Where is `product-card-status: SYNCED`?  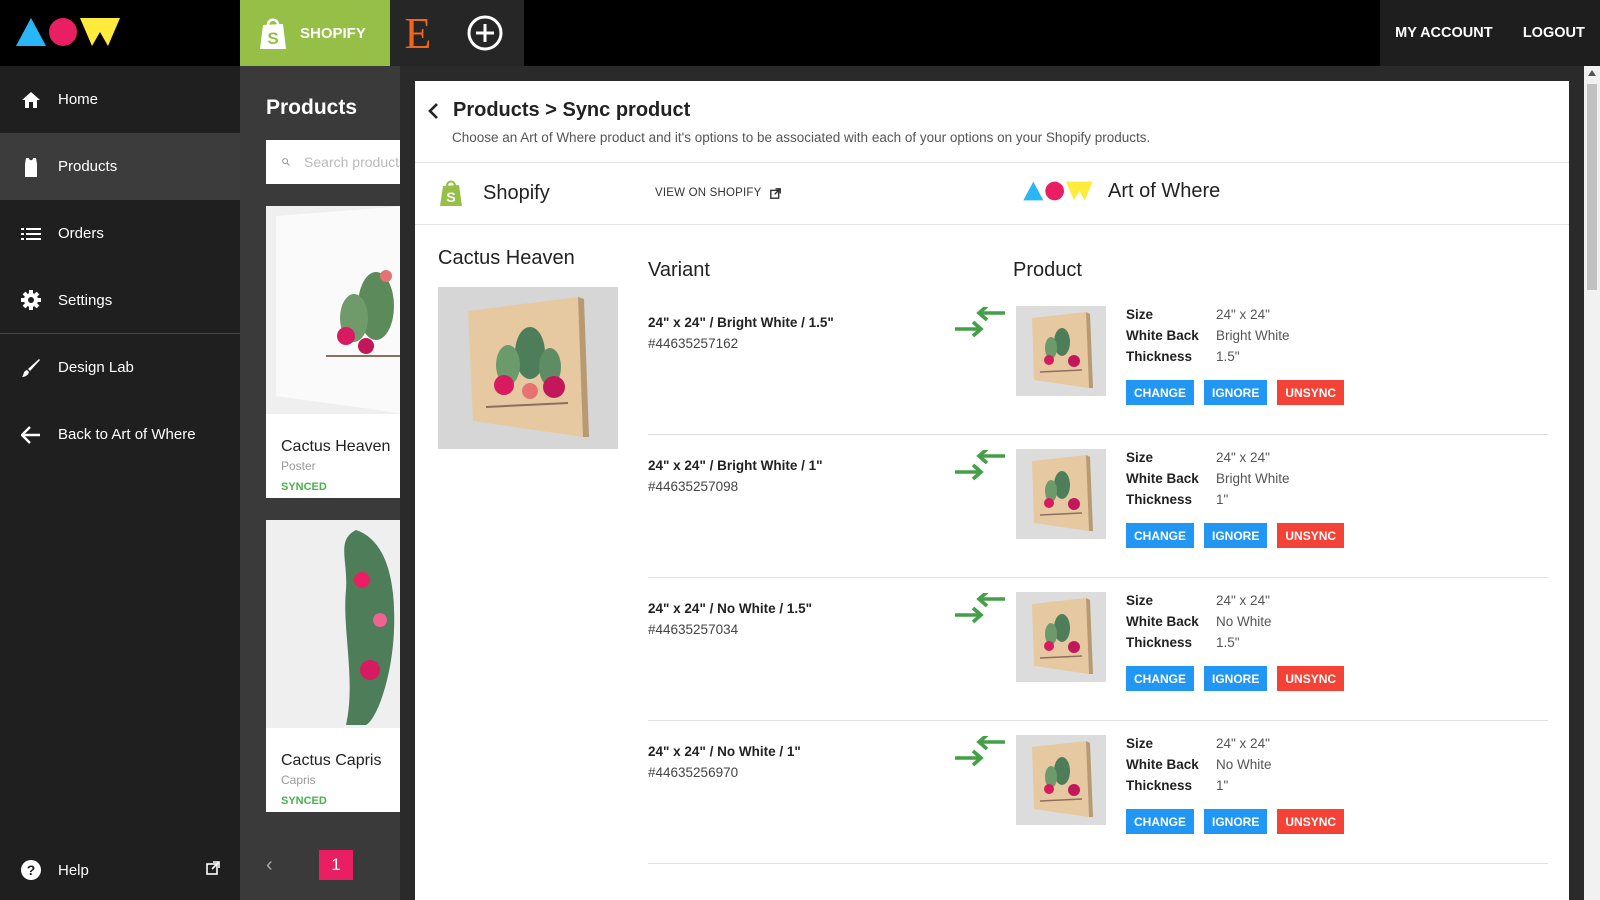 product-card-status: SYNCED is located at coordinates (304, 801).